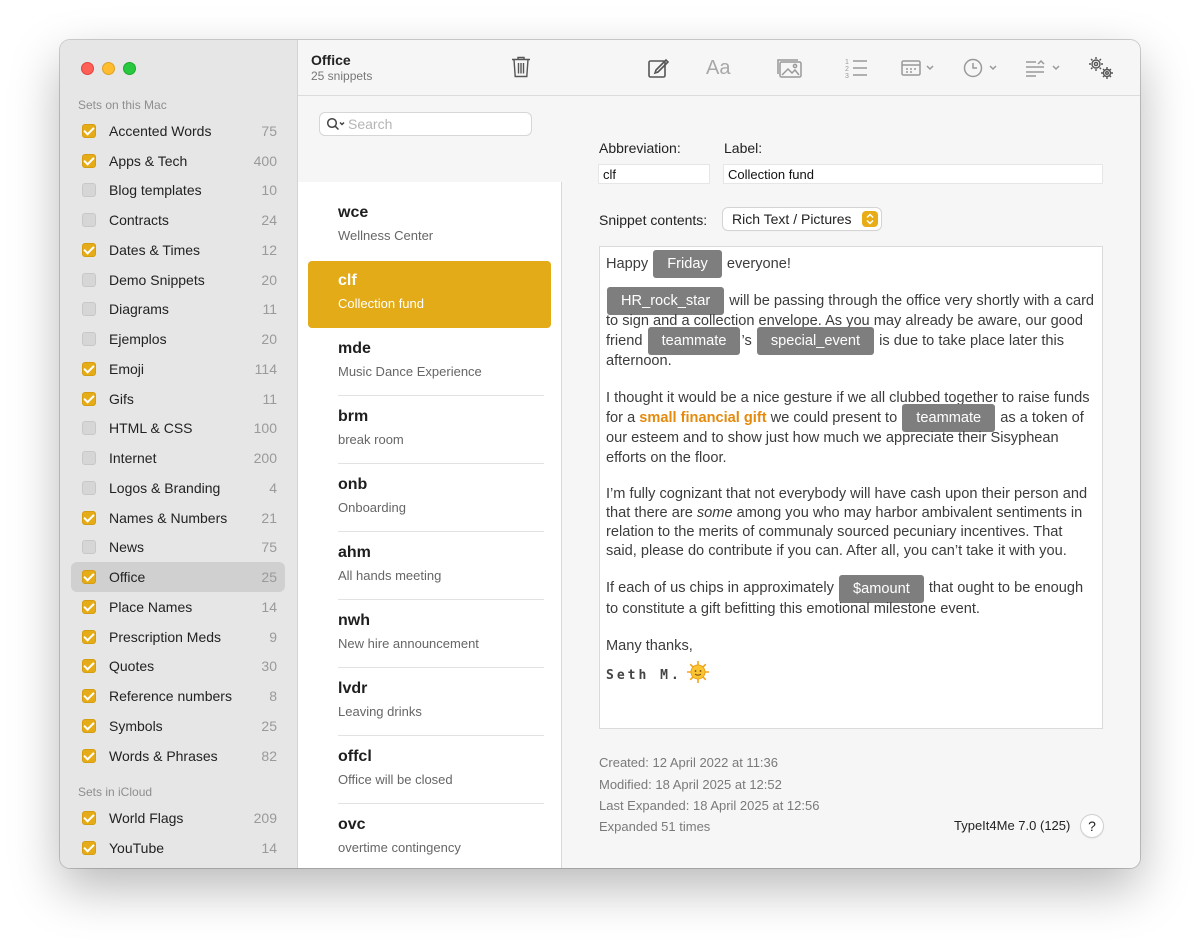 The width and height of the screenshot is (1200, 948). I want to click on snippet-row-offcl: offcl Office will be closed, so click(430, 770).